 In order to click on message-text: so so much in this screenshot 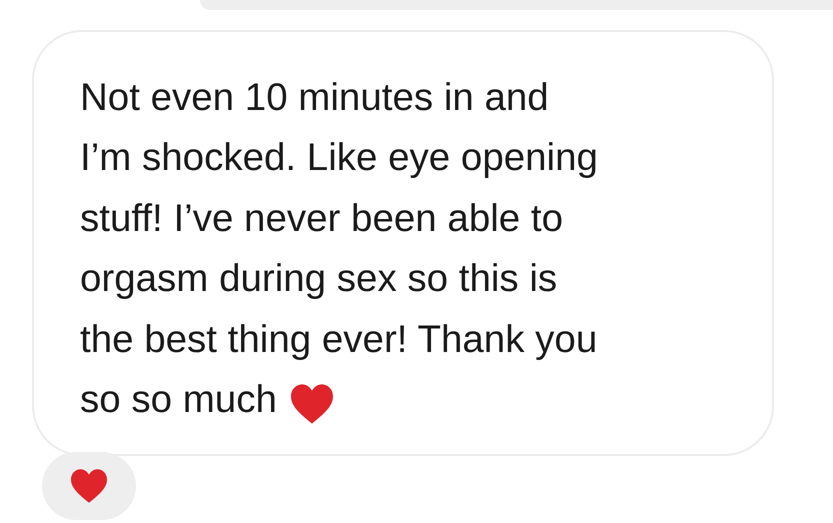, I will do `click(178, 399)`.